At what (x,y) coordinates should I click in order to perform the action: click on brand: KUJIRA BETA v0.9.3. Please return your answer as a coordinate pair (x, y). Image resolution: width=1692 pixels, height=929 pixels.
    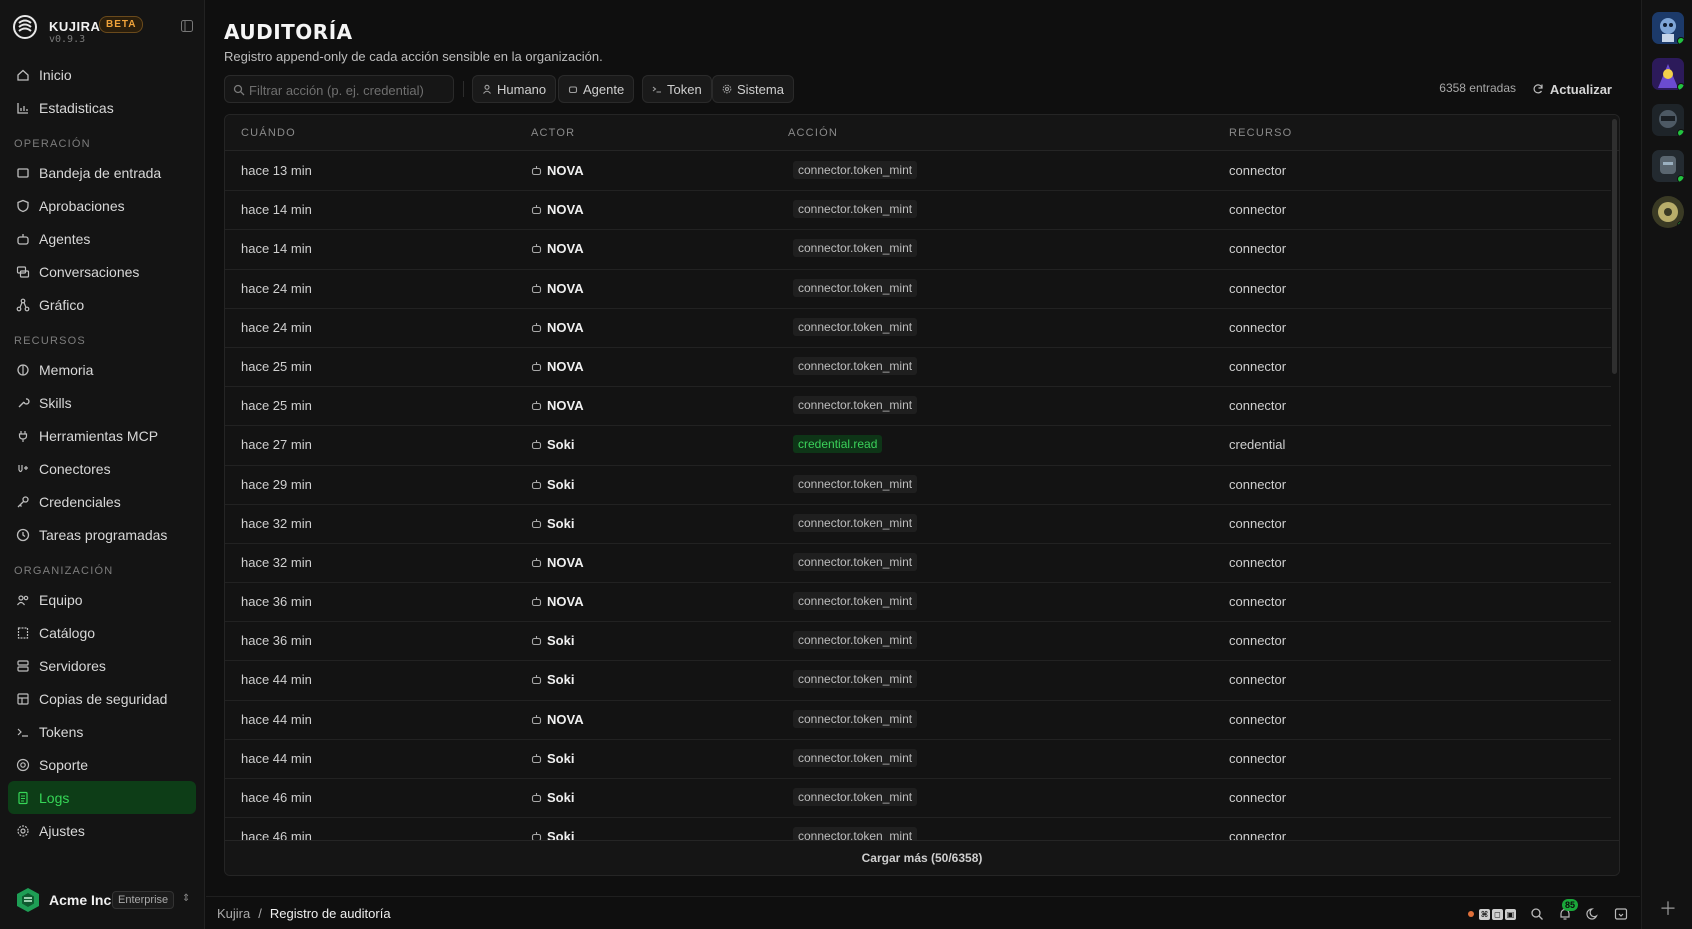
    Looking at the image, I should click on (104, 28).